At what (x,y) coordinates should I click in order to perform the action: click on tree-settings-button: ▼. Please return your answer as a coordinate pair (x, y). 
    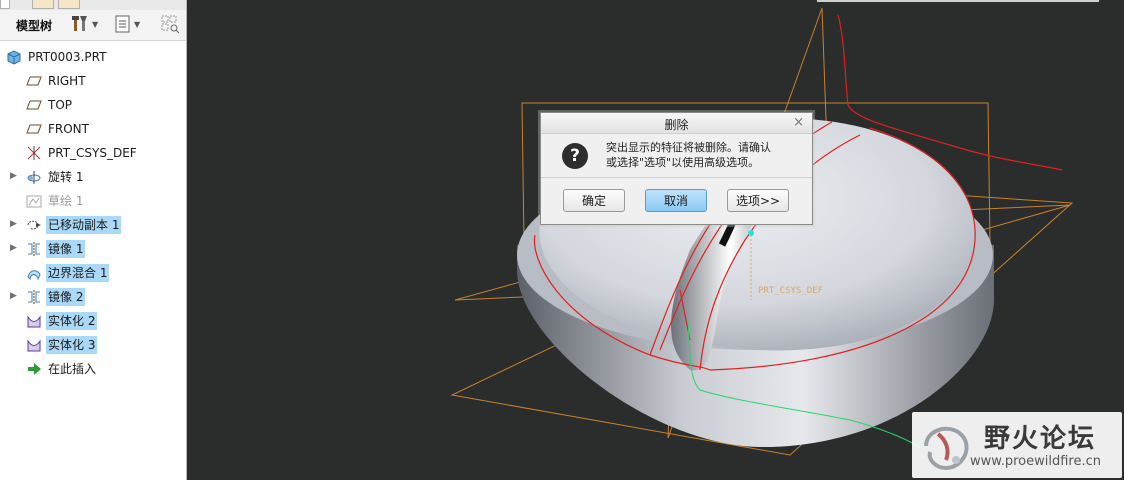
    Looking at the image, I should click on (84, 24).